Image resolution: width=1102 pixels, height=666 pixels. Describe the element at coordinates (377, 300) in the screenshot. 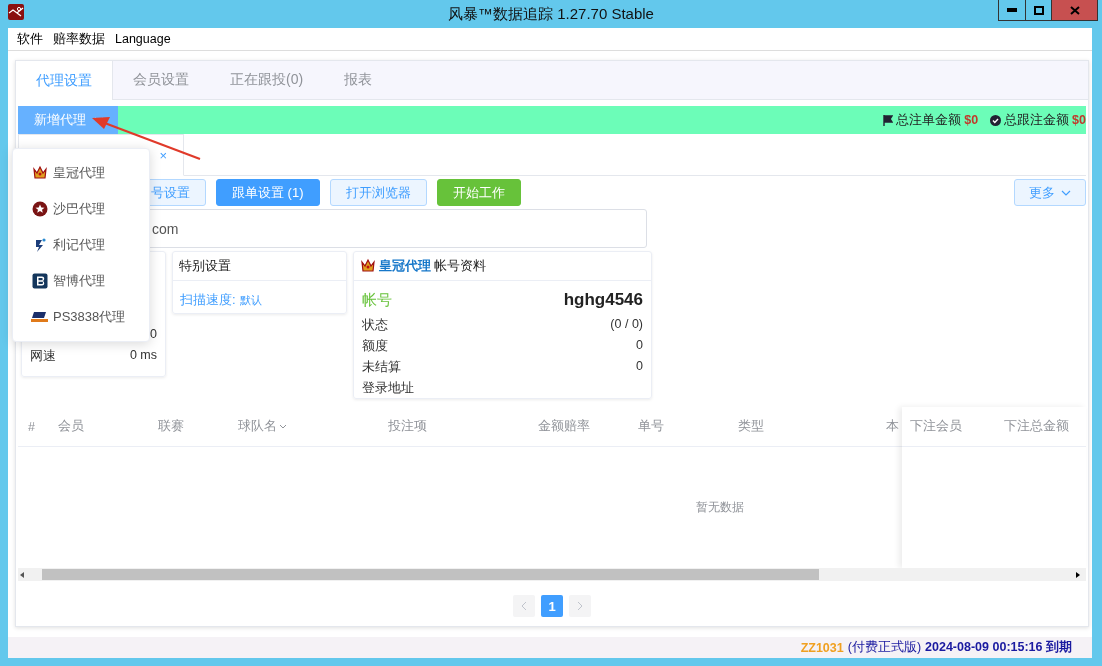

I see `account-label: 帐号` at that location.